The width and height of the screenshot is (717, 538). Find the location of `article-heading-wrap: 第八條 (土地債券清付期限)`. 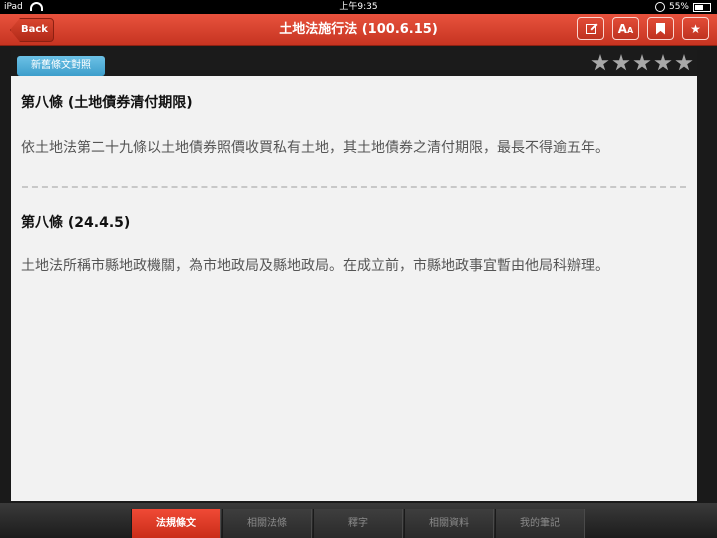

article-heading-wrap: 第八條 (土地債券清付期限) is located at coordinates (354, 102).